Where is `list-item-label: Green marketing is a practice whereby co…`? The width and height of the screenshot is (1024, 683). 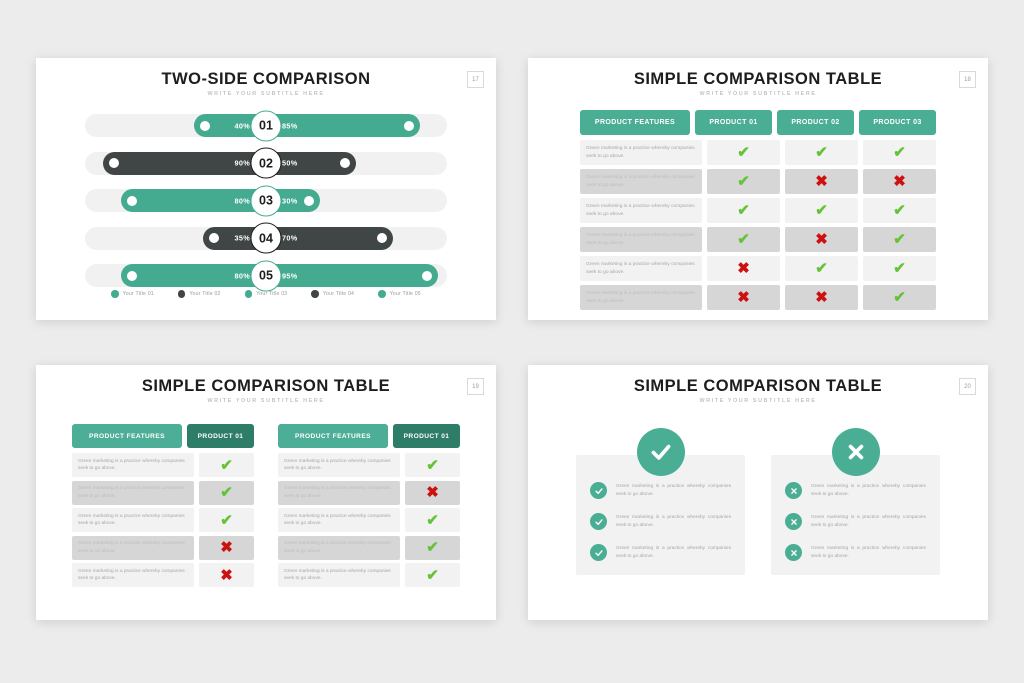
list-item-label: Green marketing is a practice whereby co… is located at coordinates (868, 552).